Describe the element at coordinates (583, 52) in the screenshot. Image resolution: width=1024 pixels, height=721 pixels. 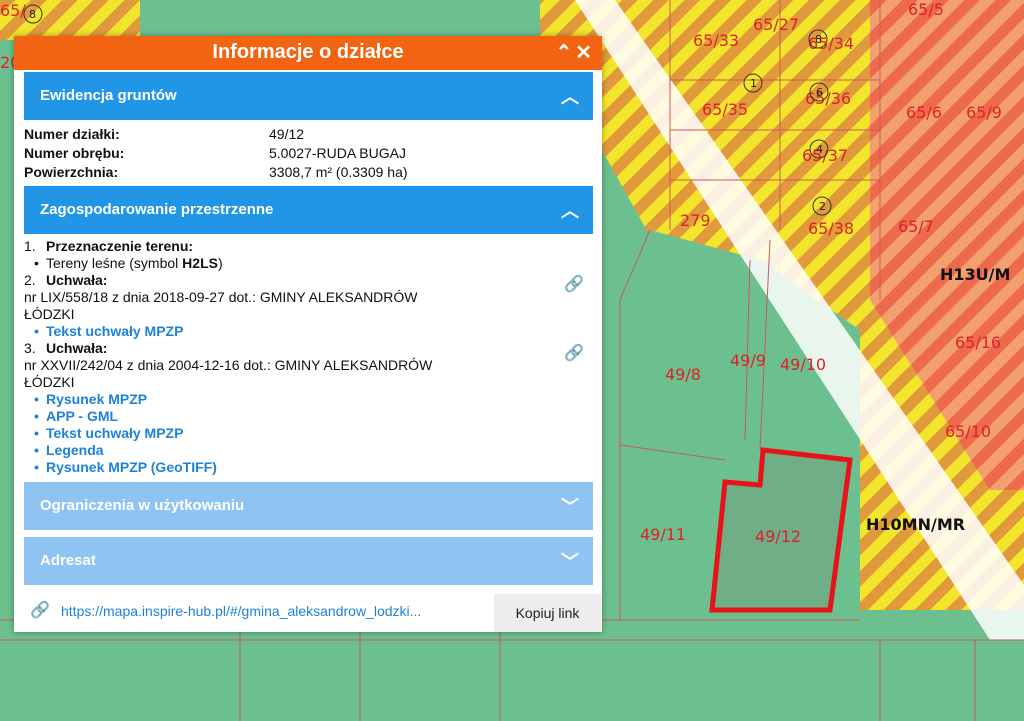
I see `close-icon: ✕` at that location.